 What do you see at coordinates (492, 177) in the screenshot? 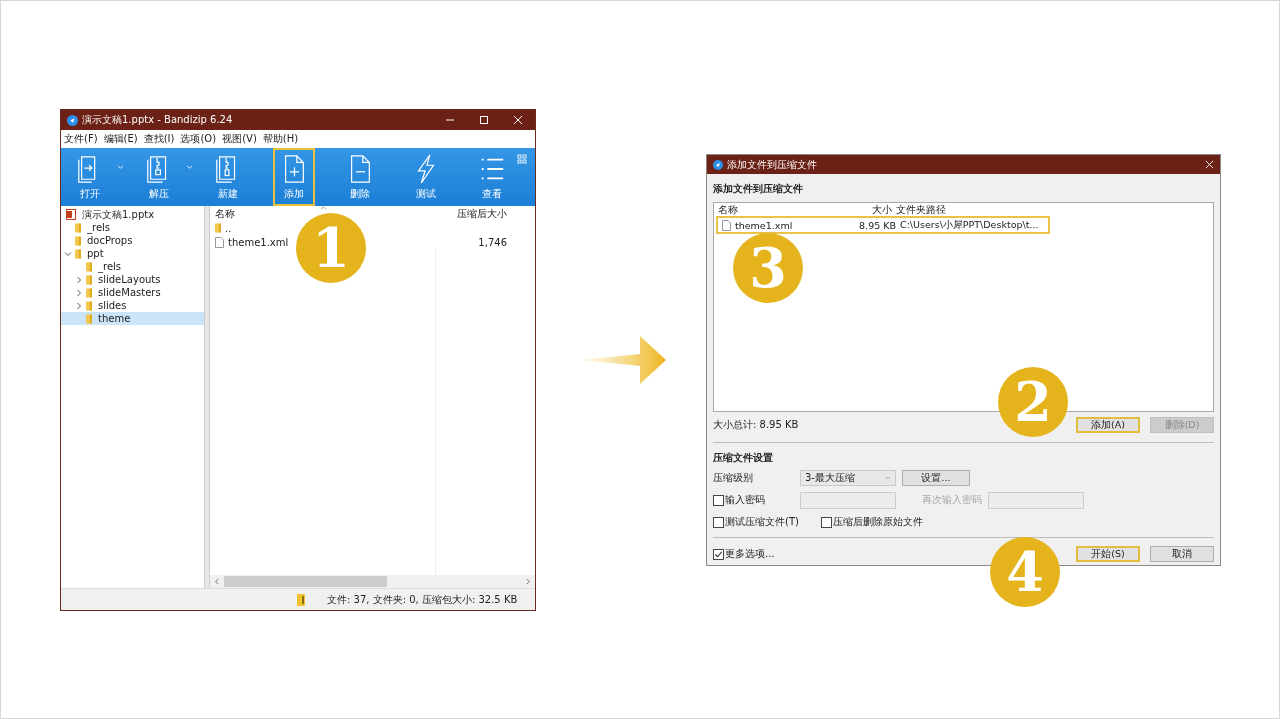
I see `toolbar-button: 查看` at bounding box center [492, 177].